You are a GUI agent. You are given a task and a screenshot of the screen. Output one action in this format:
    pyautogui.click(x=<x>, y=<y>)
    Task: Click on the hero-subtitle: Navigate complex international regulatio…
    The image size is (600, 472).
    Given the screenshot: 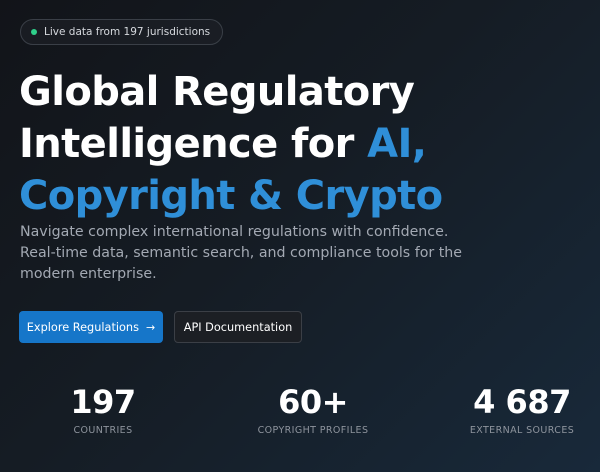 What is the action you would take?
    pyautogui.click(x=241, y=253)
    